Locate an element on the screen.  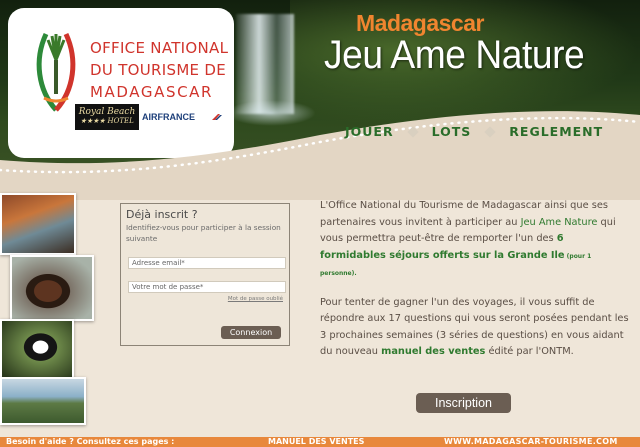
org-line-1: OFFICE NATIONAL is located at coordinates (159, 48).